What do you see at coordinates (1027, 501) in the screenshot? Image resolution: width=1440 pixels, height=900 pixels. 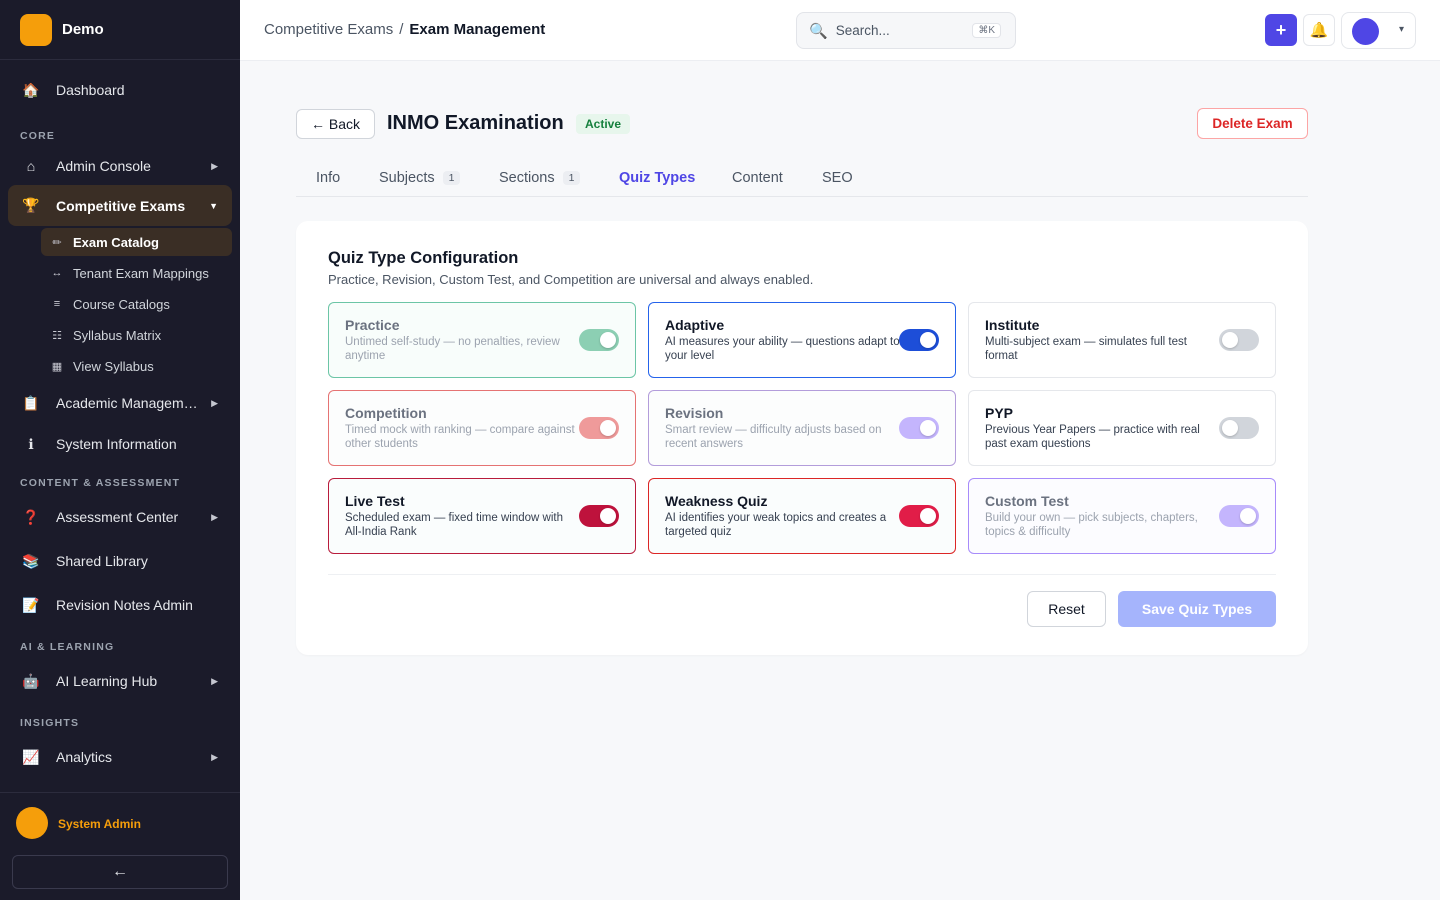 I see `quiz-type-name: Custom Test` at bounding box center [1027, 501].